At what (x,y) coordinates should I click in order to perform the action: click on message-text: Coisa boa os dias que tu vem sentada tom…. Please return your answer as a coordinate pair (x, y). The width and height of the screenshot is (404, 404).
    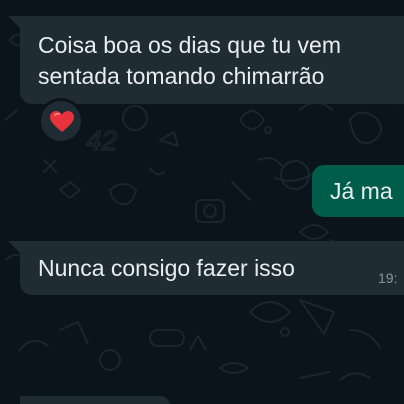
    Looking at the image, I should click on (190, 60).